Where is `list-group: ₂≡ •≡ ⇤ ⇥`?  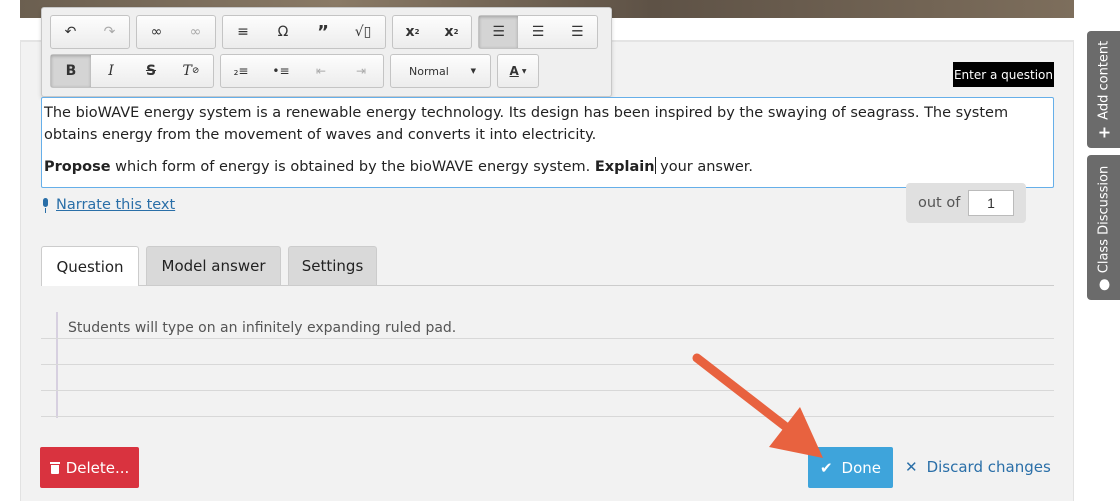
list-group: ₂≡ •≡ ⇤ ⇥ is located at coordinates (302, 71).